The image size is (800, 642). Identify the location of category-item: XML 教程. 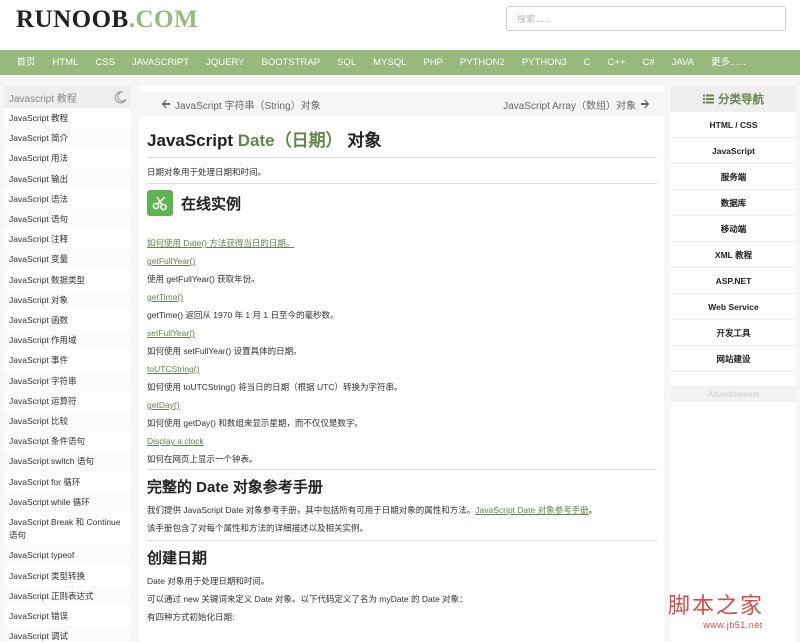
(733, 255).